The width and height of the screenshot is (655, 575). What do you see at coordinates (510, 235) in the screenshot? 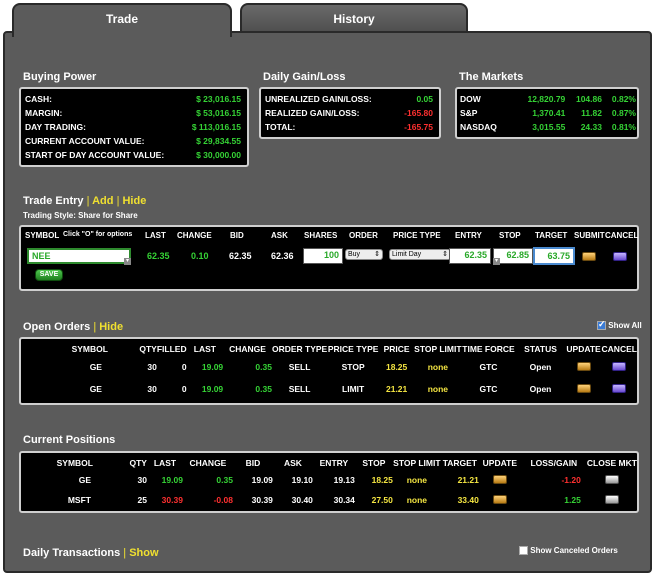
I see `header-stop: STOP` at bounding box center [510, 235].